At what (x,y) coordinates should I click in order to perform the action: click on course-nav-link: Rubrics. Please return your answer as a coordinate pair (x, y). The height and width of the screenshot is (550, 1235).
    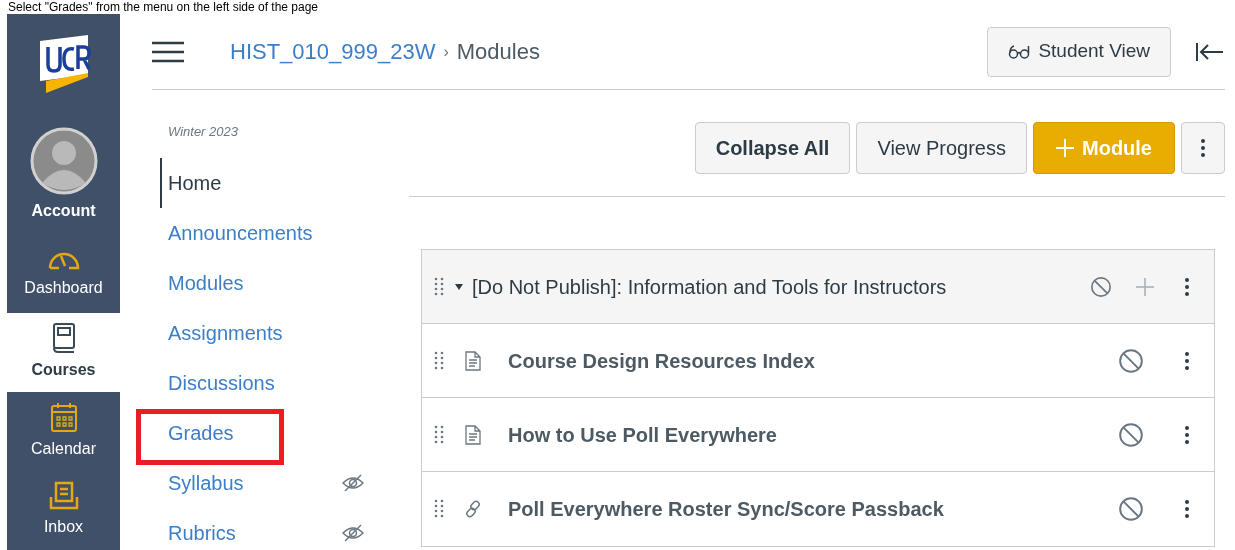
    Looking at the image, I should click on (199, 532).